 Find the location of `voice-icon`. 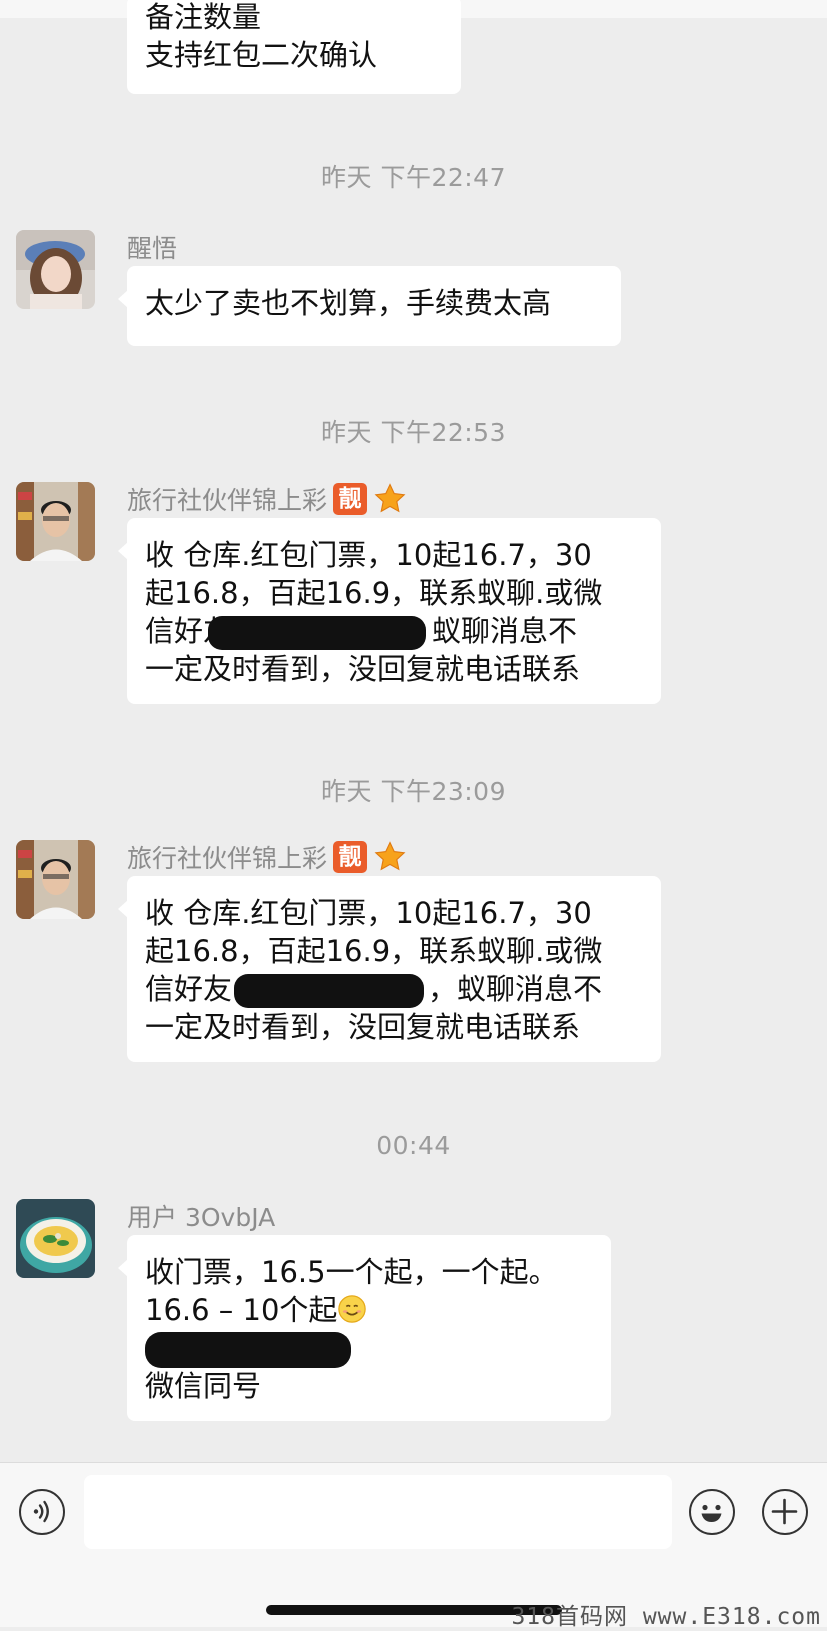

voice-icon is located at coordinates (41, 1511).